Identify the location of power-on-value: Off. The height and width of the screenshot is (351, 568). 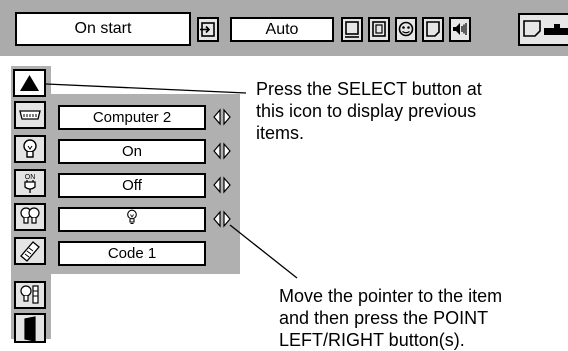
(132, 185).